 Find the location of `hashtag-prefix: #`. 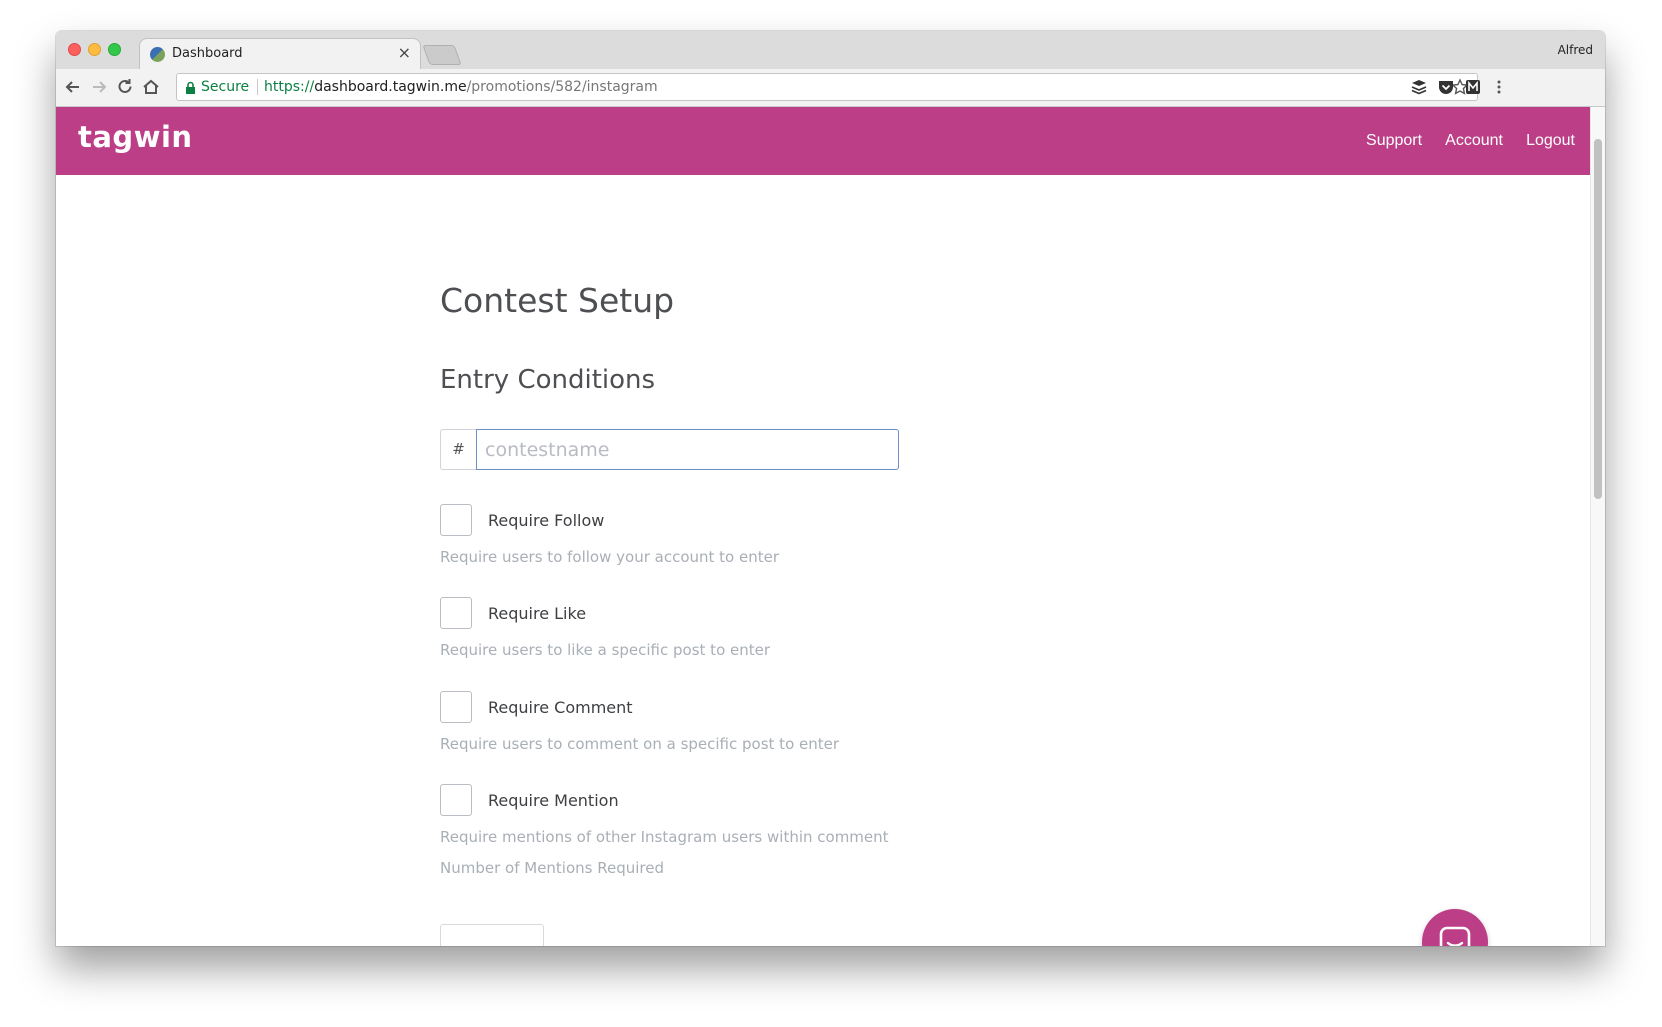

hashtag-prefix: # is located at coordinates (458, 449).